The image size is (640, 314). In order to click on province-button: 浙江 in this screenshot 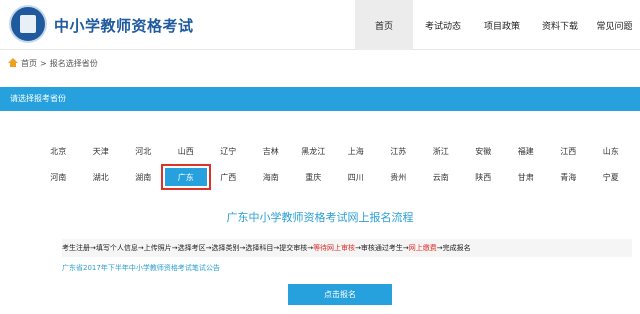, I will do `click(441, 151)`.